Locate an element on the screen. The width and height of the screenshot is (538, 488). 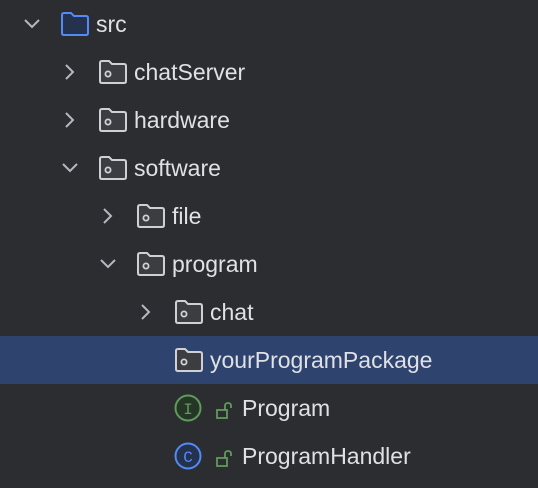
interface-icon: I is located at coordinates (189, 408).